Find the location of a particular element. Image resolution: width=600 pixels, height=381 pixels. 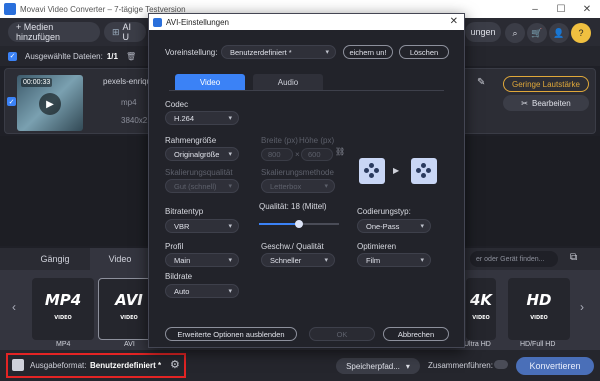

codec-select: H.264 ▾ is located at coordinates (202, 118).